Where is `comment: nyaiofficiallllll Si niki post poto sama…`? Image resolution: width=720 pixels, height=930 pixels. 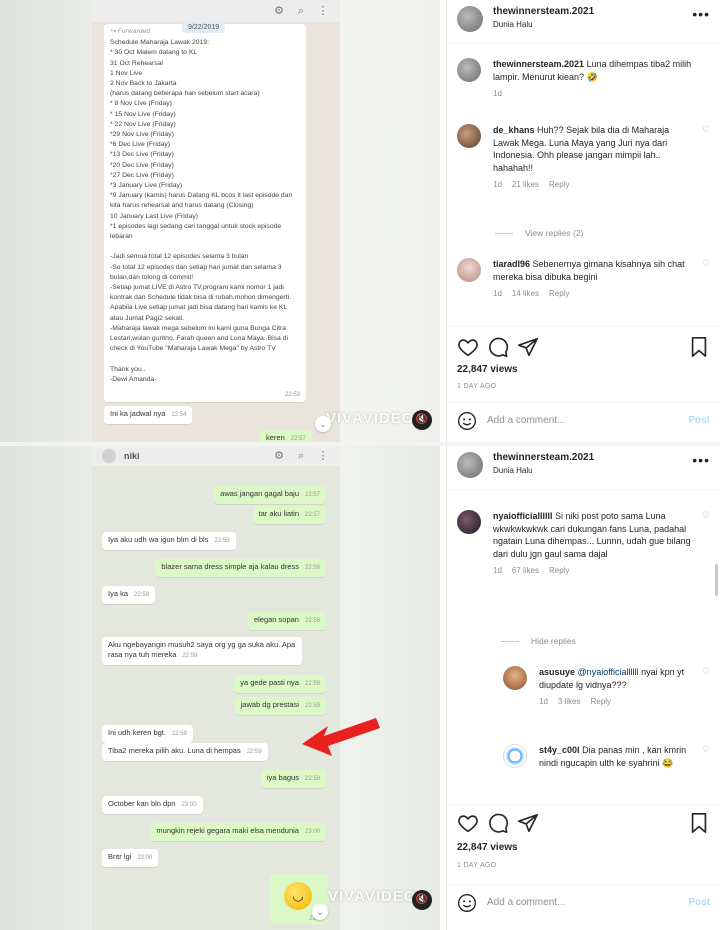
comment: nyaiofficiallllll Si niki post poto sama… is located at coordinates (583, 544).